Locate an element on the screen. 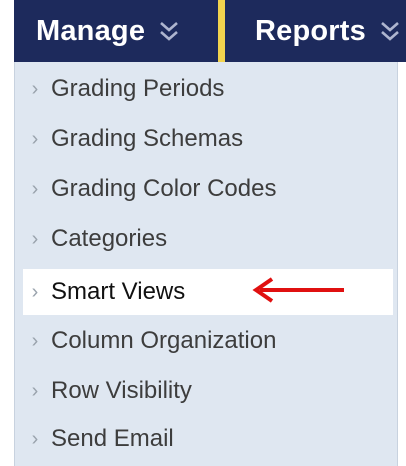  menu-item-send-email: › Send Email is located at coordinates (208, 439).